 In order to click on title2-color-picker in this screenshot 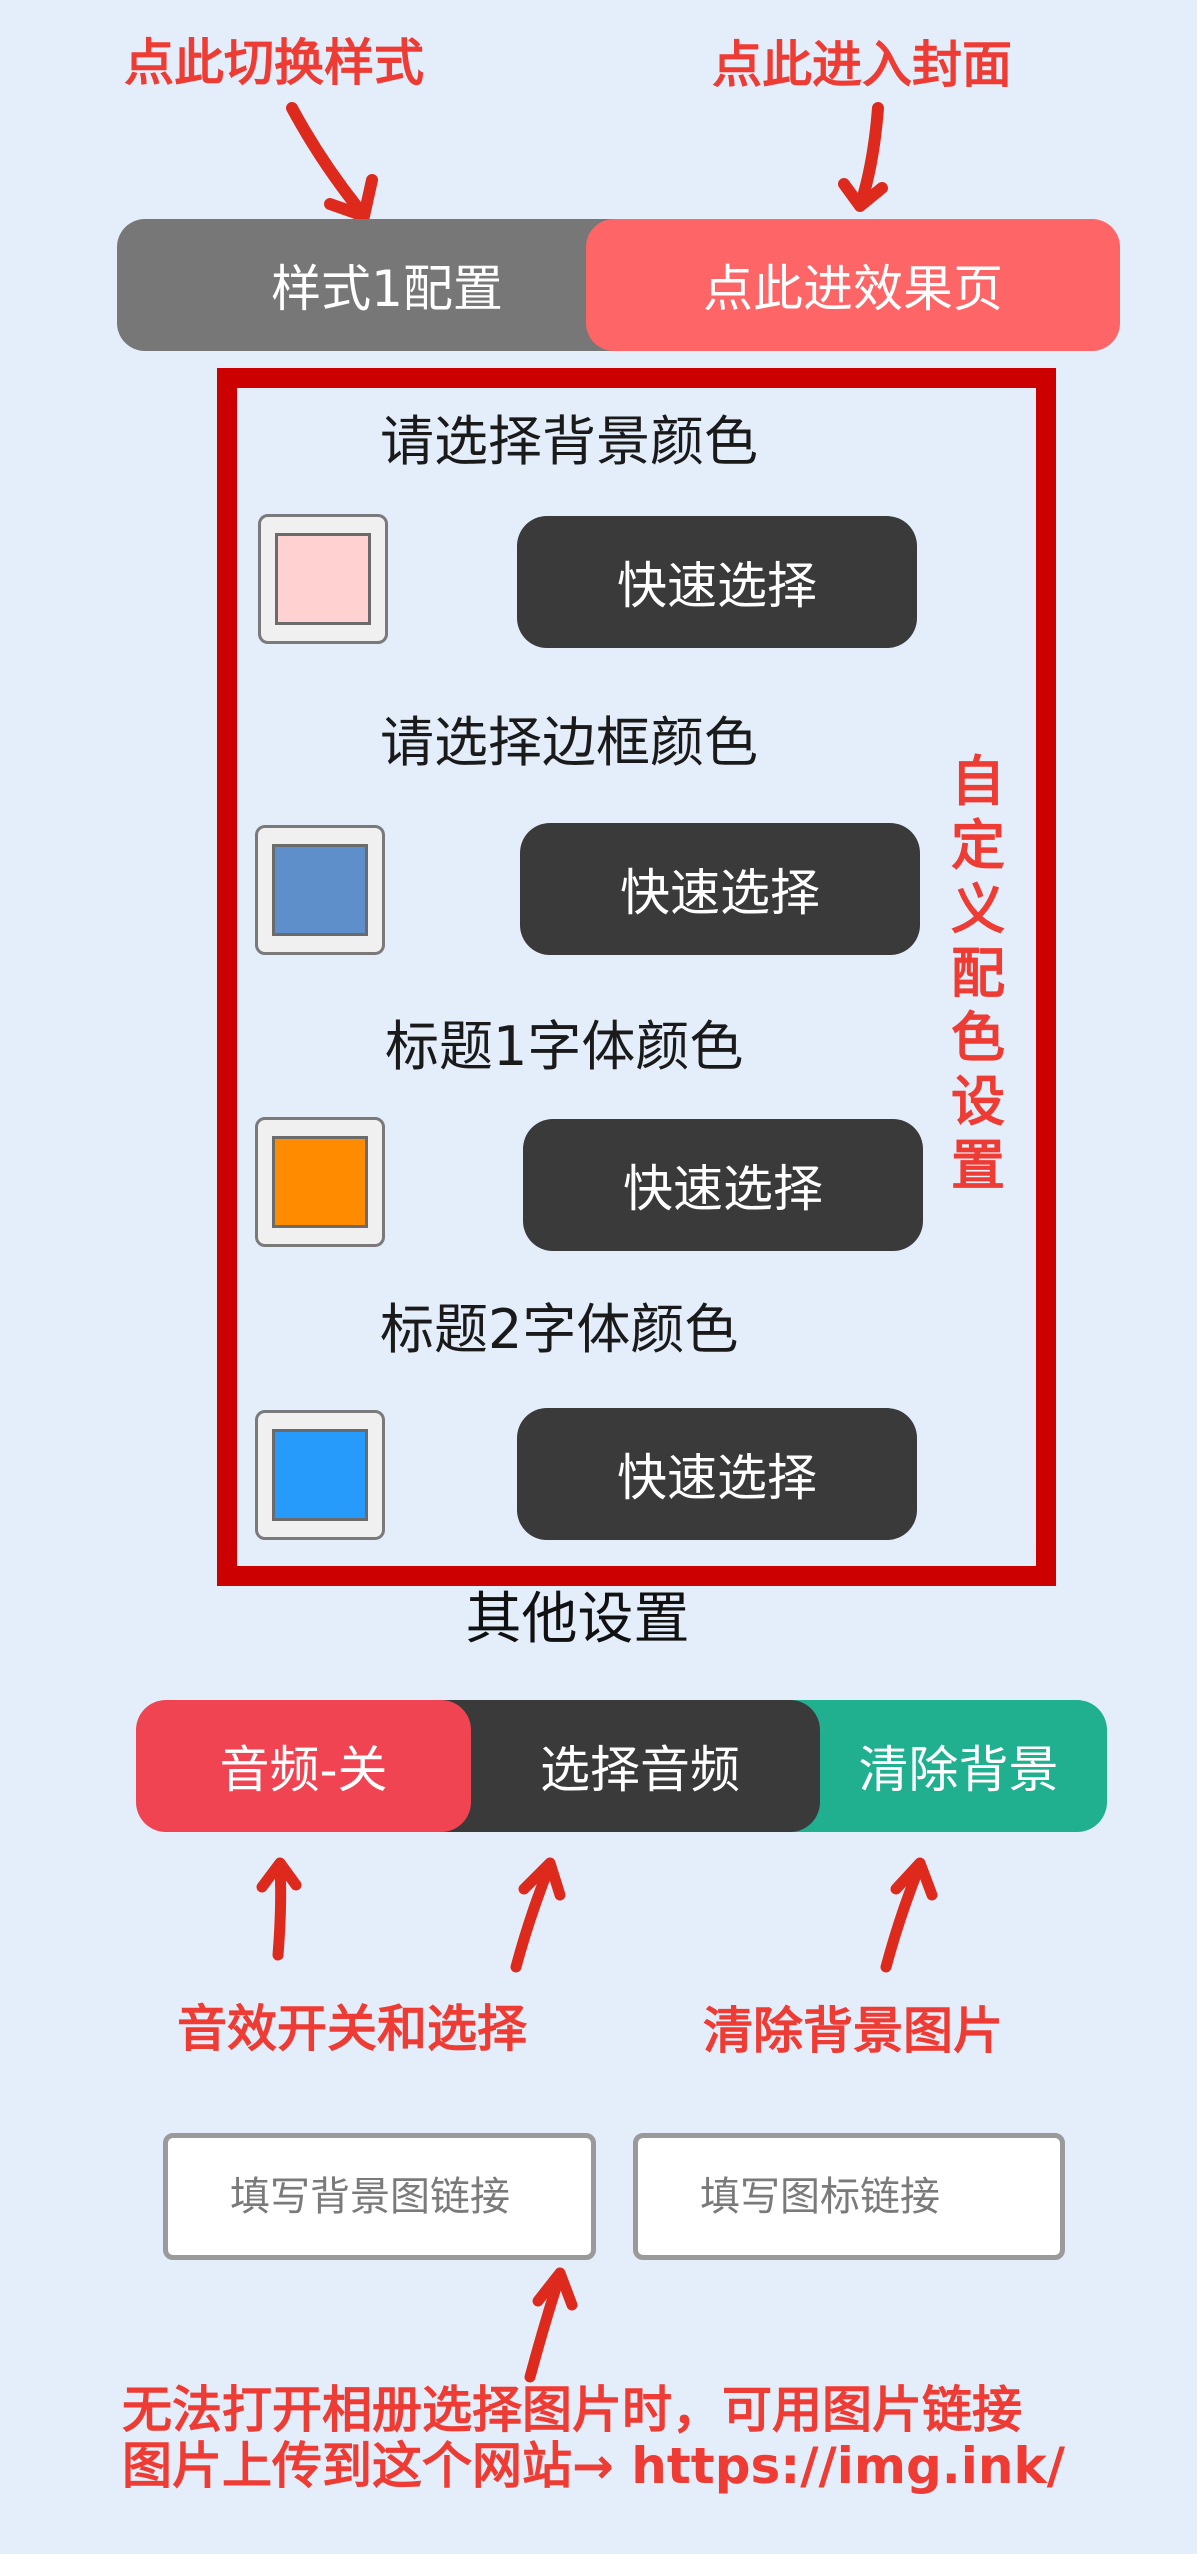, I will do `click(320, 1475)`.